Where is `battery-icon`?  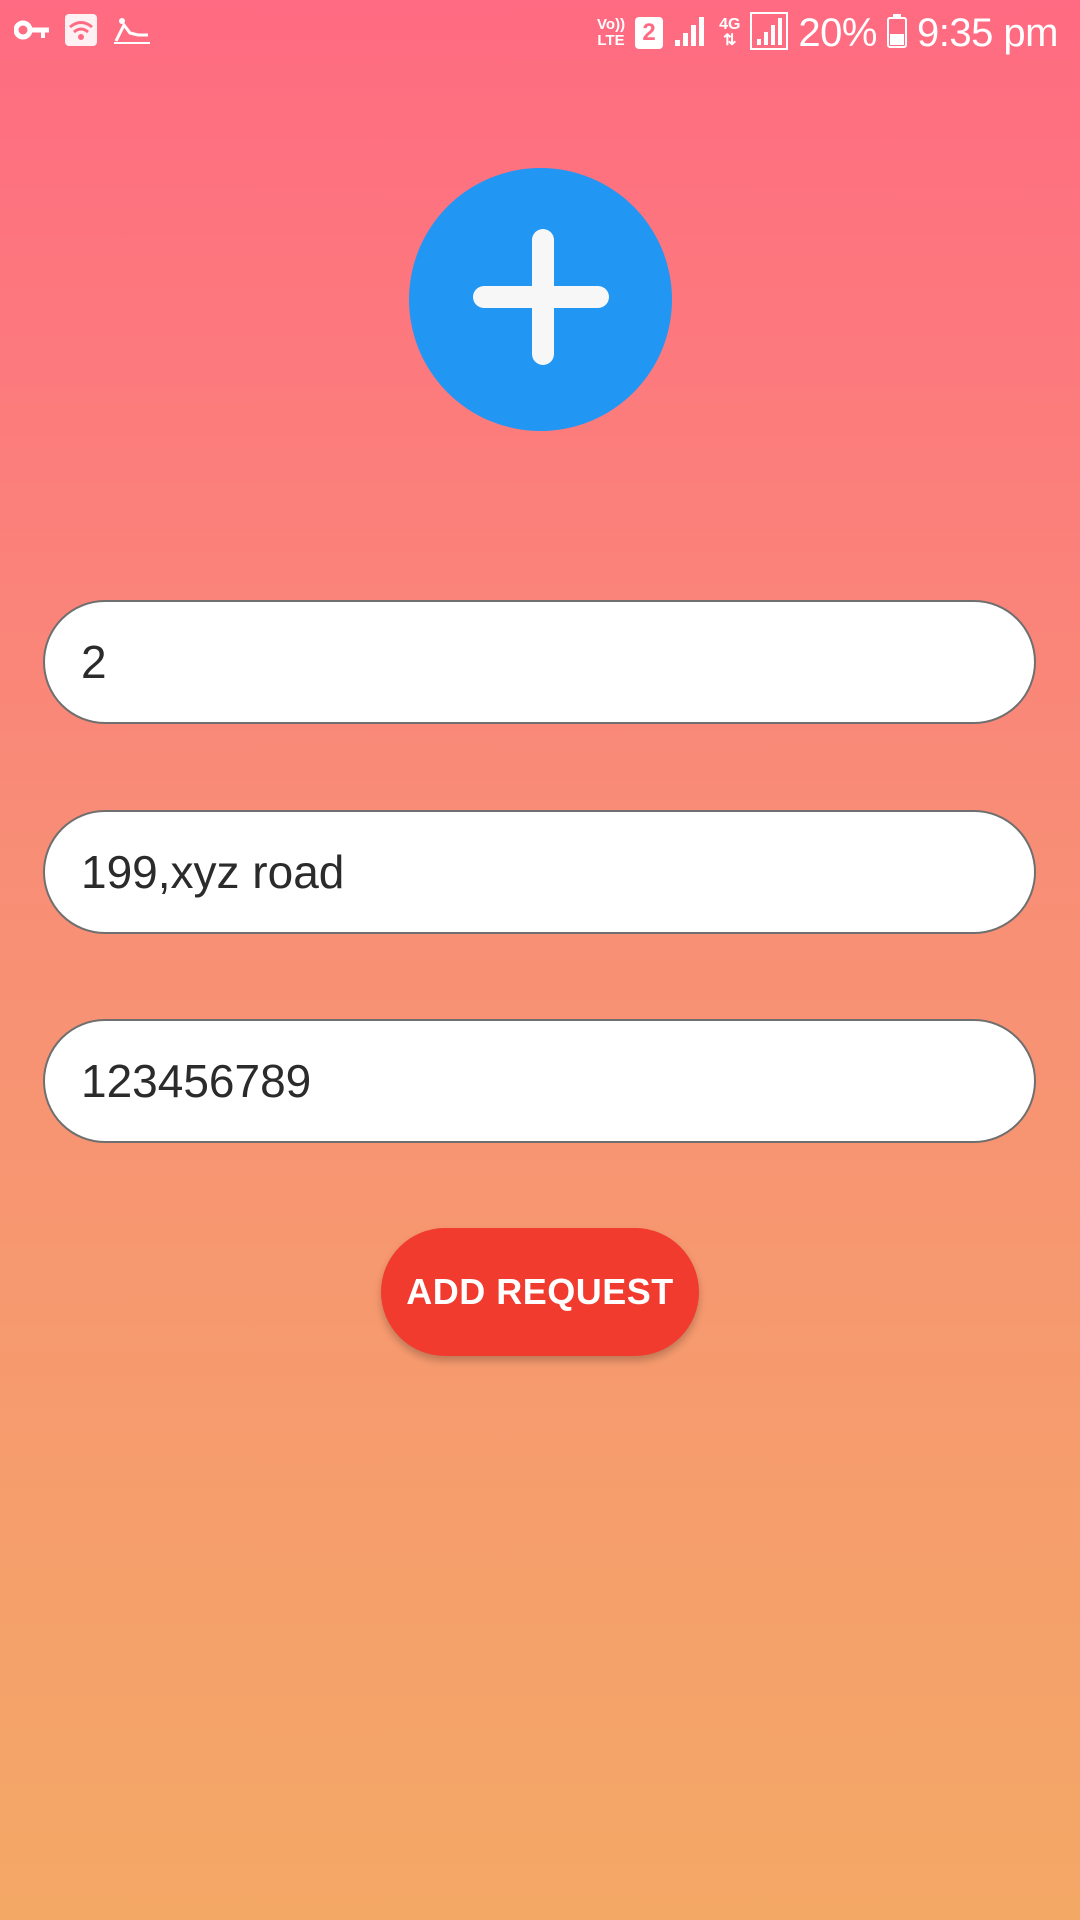 battery-icon is located at coordinates (896, 33).